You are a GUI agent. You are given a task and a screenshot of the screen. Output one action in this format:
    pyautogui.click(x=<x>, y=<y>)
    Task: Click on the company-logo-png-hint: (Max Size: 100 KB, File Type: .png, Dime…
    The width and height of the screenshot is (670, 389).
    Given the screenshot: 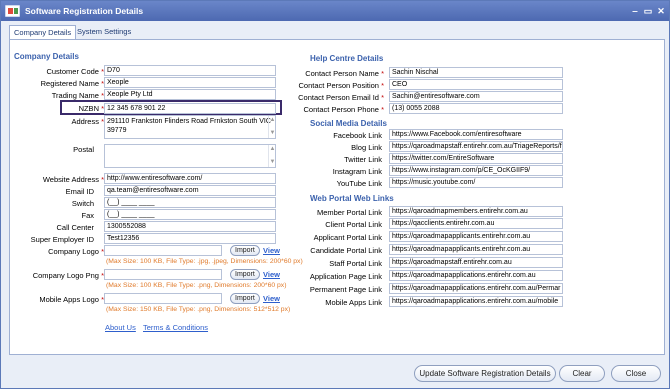 What is the action you would take?
    pyautogui.click(x=196, y=285)
    